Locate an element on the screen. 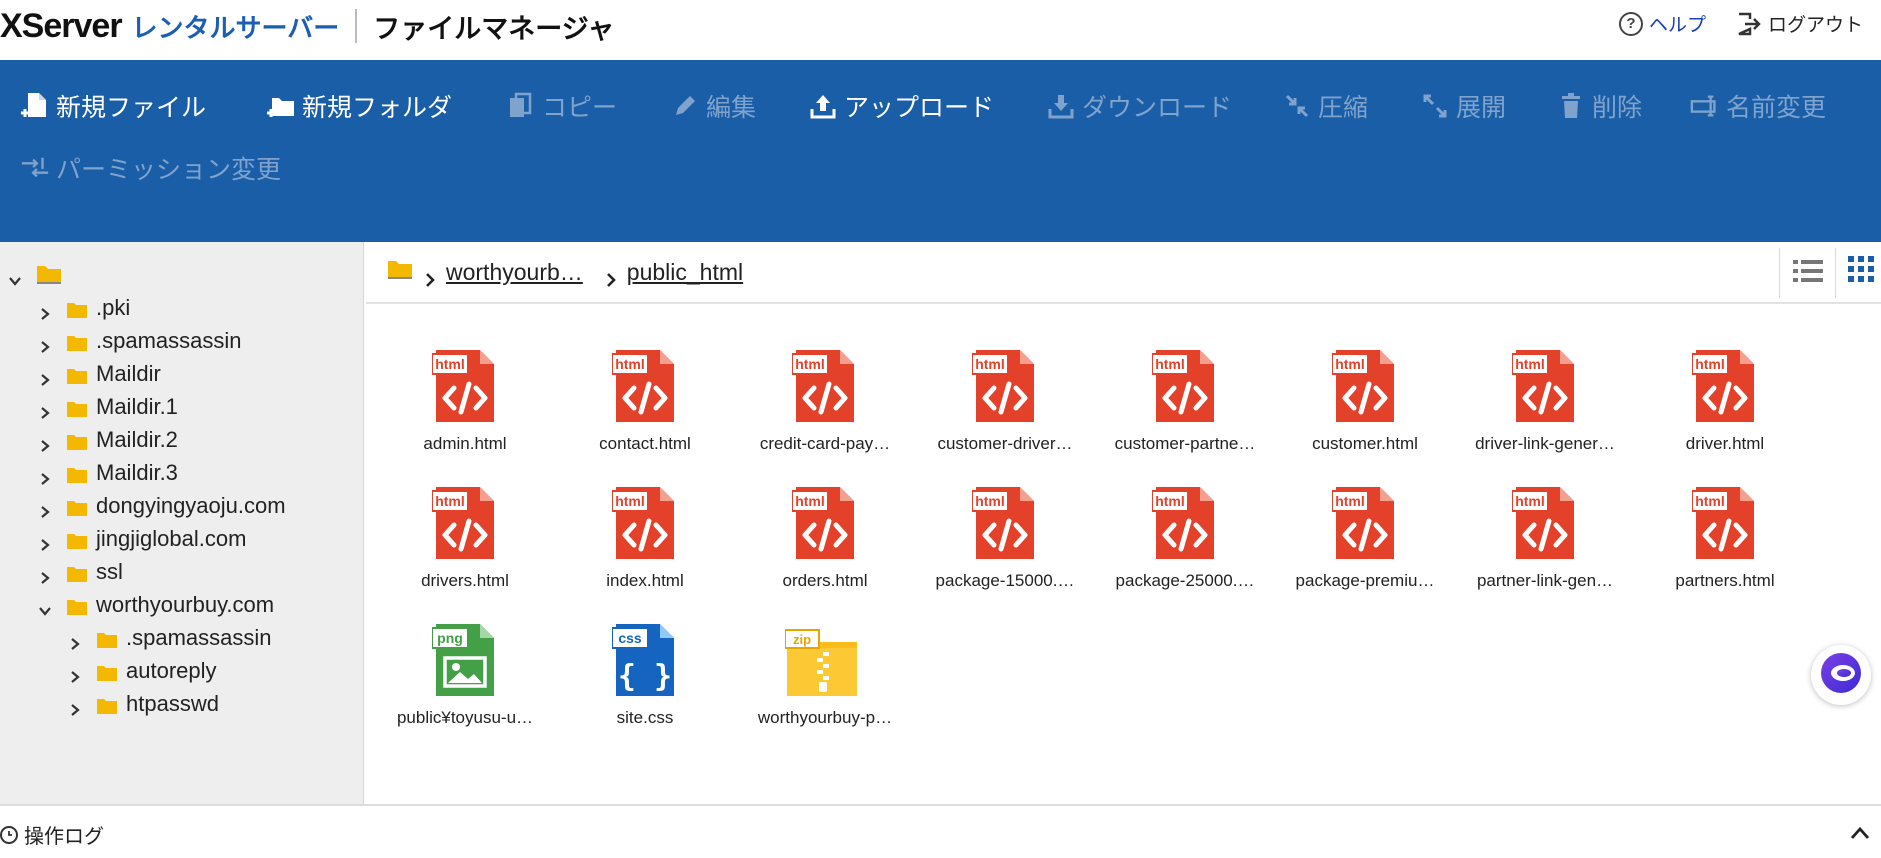  file-item: html drivers.html is located at coordinates (465, 532).